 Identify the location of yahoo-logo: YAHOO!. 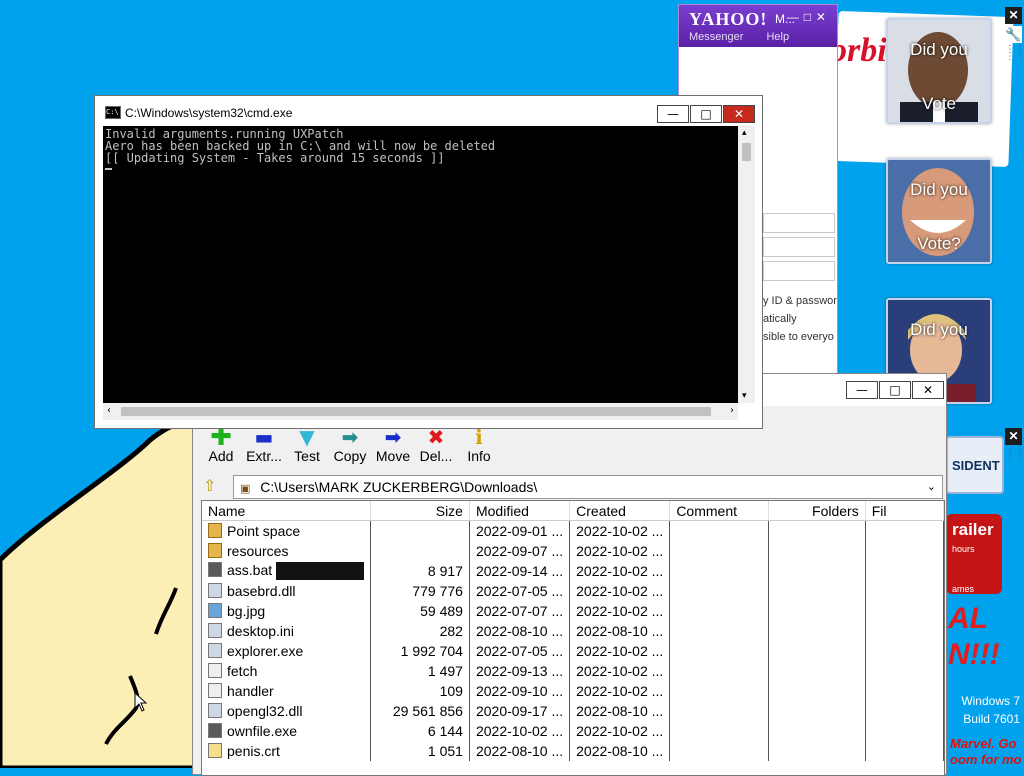
(728, 19).